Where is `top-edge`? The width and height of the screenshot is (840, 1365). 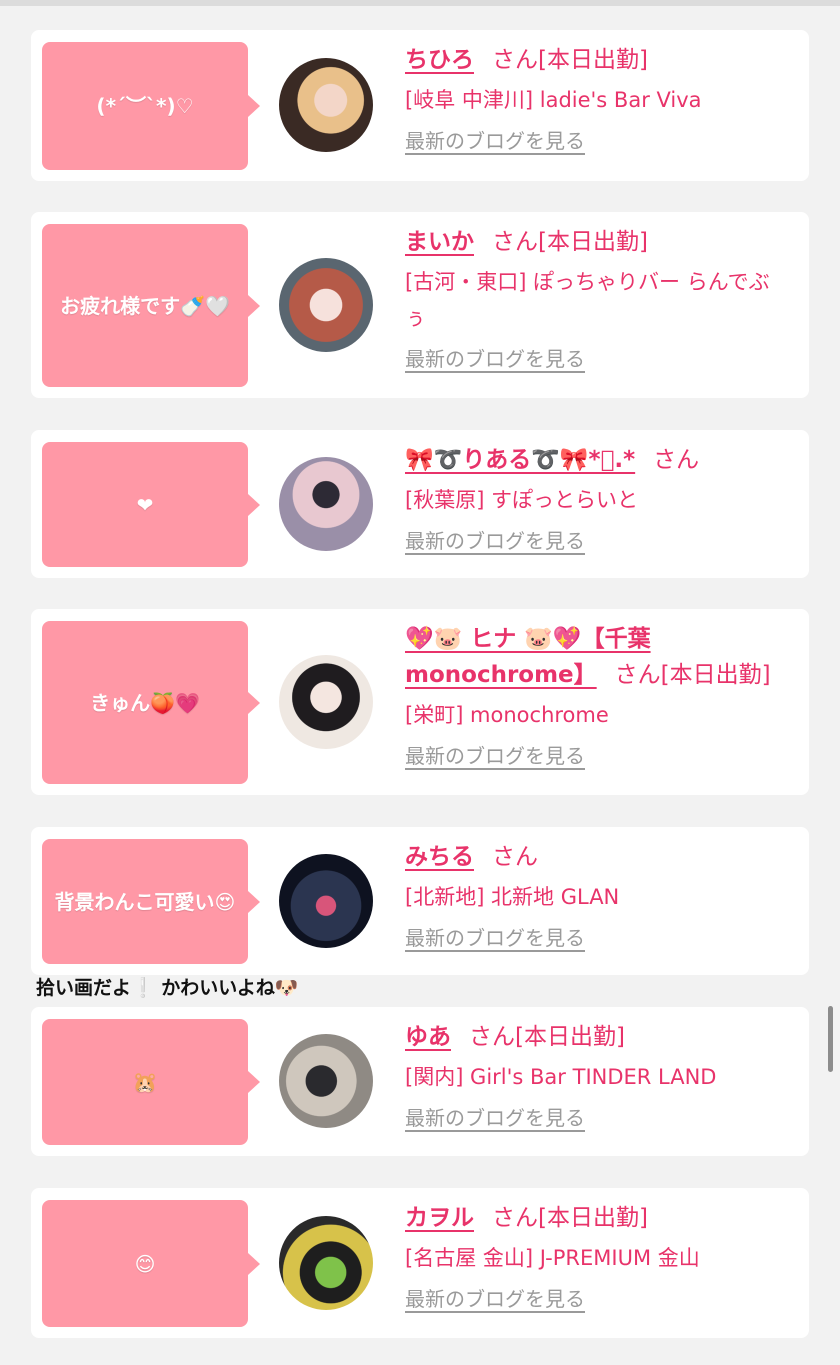
top-edge is located at coordinates (420, 3).